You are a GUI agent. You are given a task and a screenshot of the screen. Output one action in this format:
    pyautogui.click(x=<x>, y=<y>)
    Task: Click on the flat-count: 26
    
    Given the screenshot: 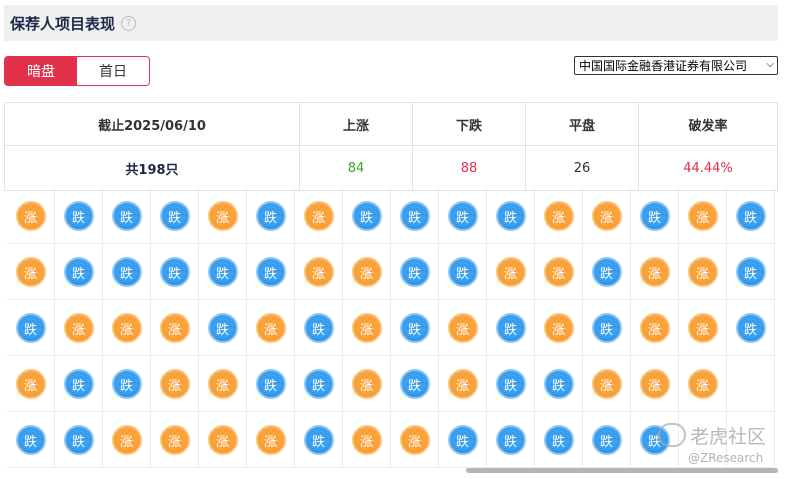 What is the action you would take?
    pyautogui.click(x=582, y=168)
    